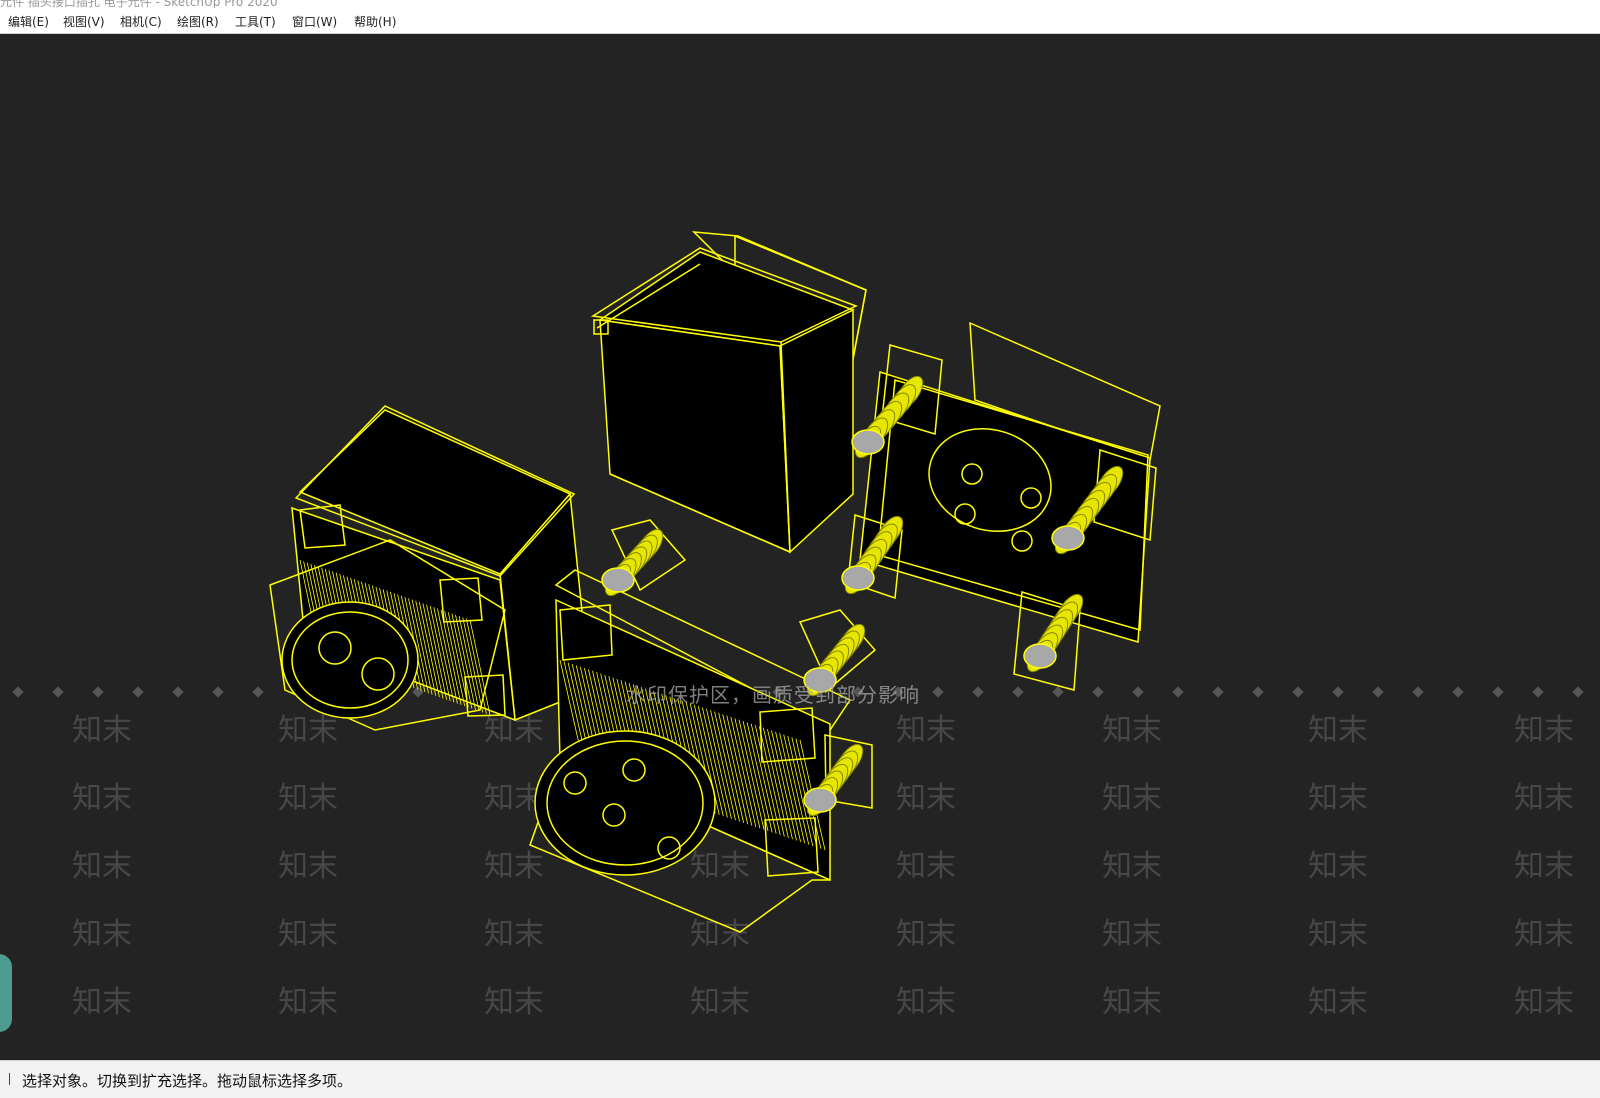 This screenshot has width=1600, height=1098. What do you see at coordinates (773, 695) in the screenshot?
I see `watermark-notice: 水印保护区，画质受到部分影响` at bounding box center [773, 695].